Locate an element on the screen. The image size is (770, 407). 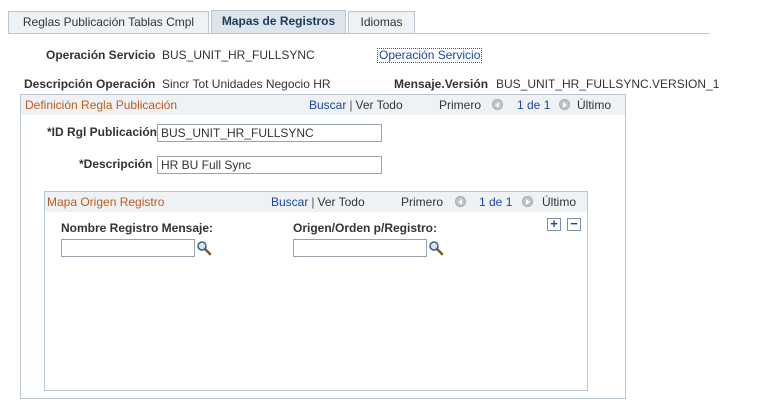
row-count: 1 de 1 is located at coordinates (534, 105).